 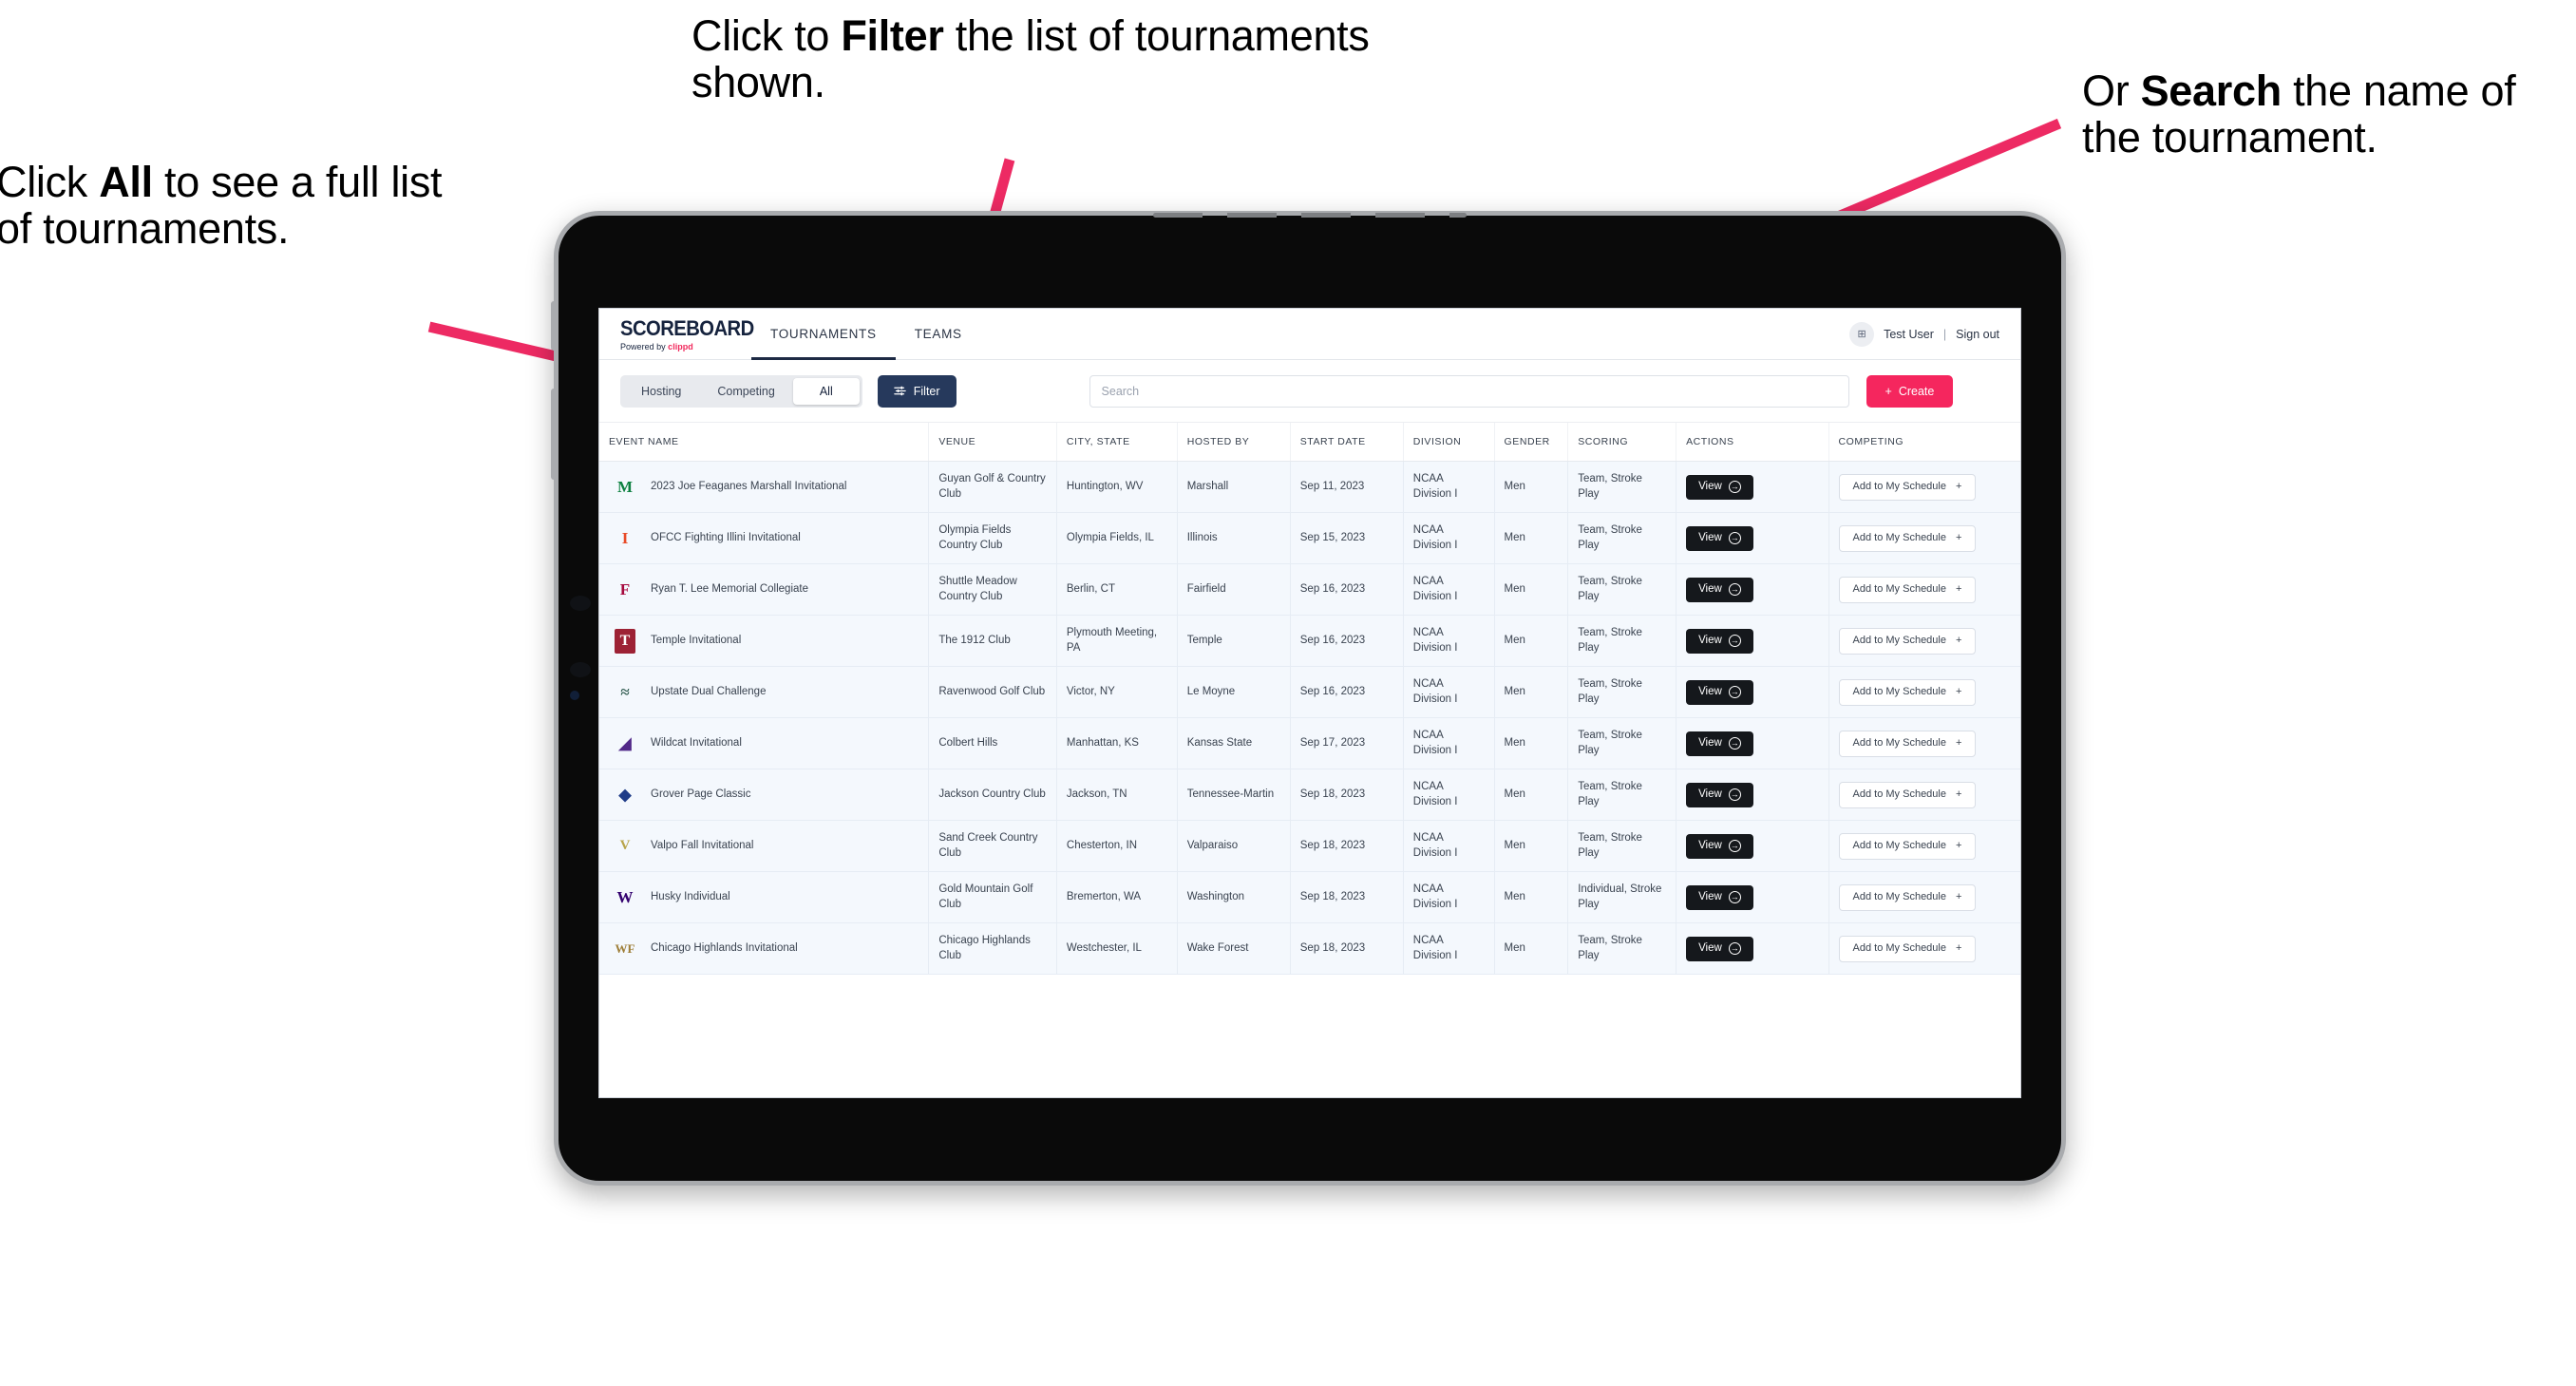 What do you see at coordinates (1234, 442) in the screenshot?
I see `column-header-3: HOSTED BY` at bounding box center [1234, 442].